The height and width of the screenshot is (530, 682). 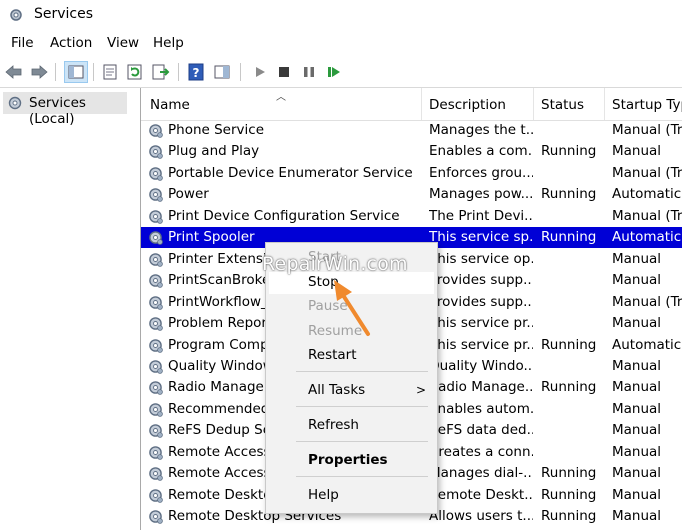 What do you see at coordinates (352, 308) in the screenshot?
I see `annotation-arrow-icon` at bounding box center [352, 308].